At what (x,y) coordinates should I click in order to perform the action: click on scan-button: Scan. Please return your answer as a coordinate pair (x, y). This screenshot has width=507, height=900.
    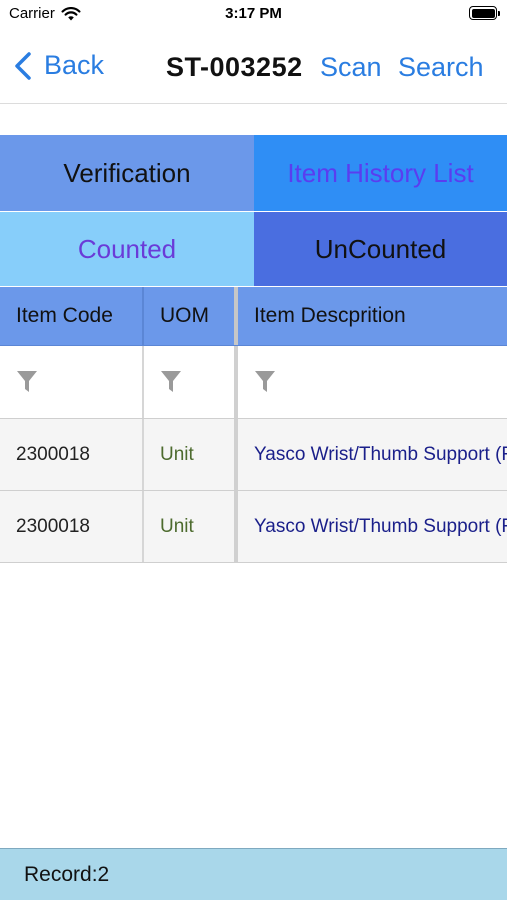
    Looking at the image, I should click on (351, 67).